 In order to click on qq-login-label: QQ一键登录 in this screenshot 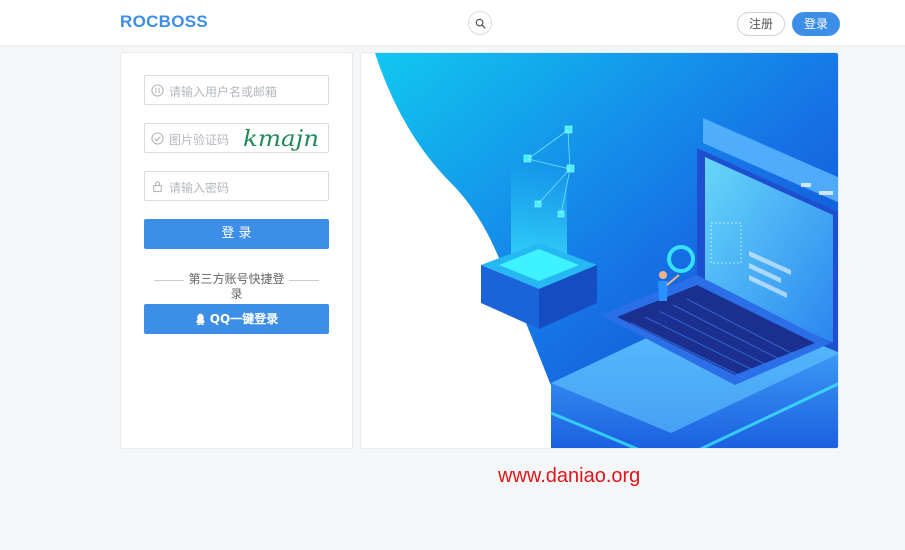, I will do `click(244, 319)`.